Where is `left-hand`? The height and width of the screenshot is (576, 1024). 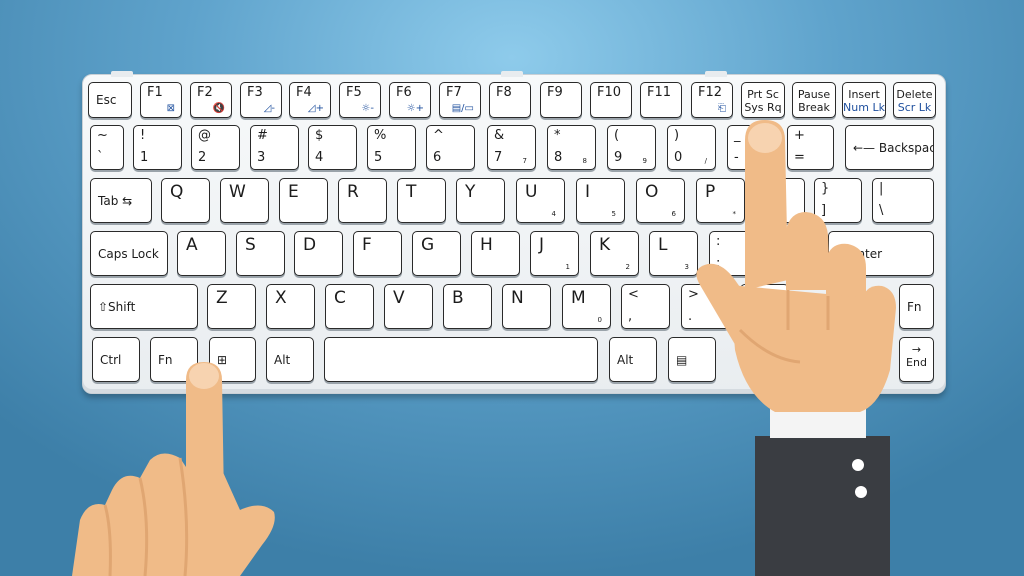
left-hand is located at coordinates (173, 469).